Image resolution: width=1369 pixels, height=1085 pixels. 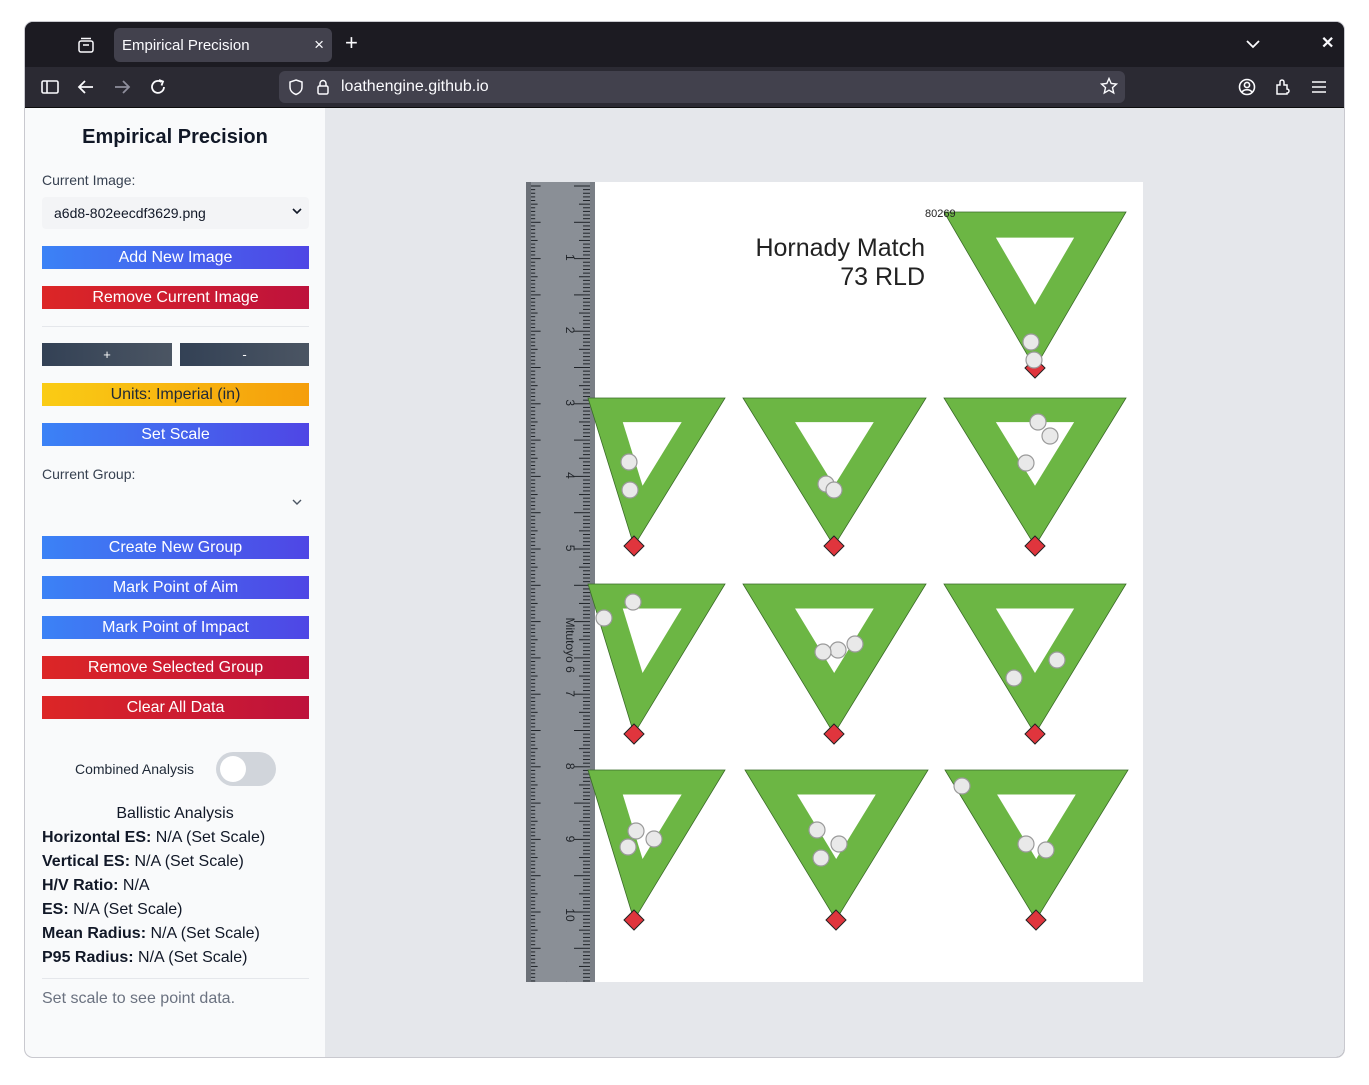 I want to click on extensions-icon, so click(x=1283, y=87).